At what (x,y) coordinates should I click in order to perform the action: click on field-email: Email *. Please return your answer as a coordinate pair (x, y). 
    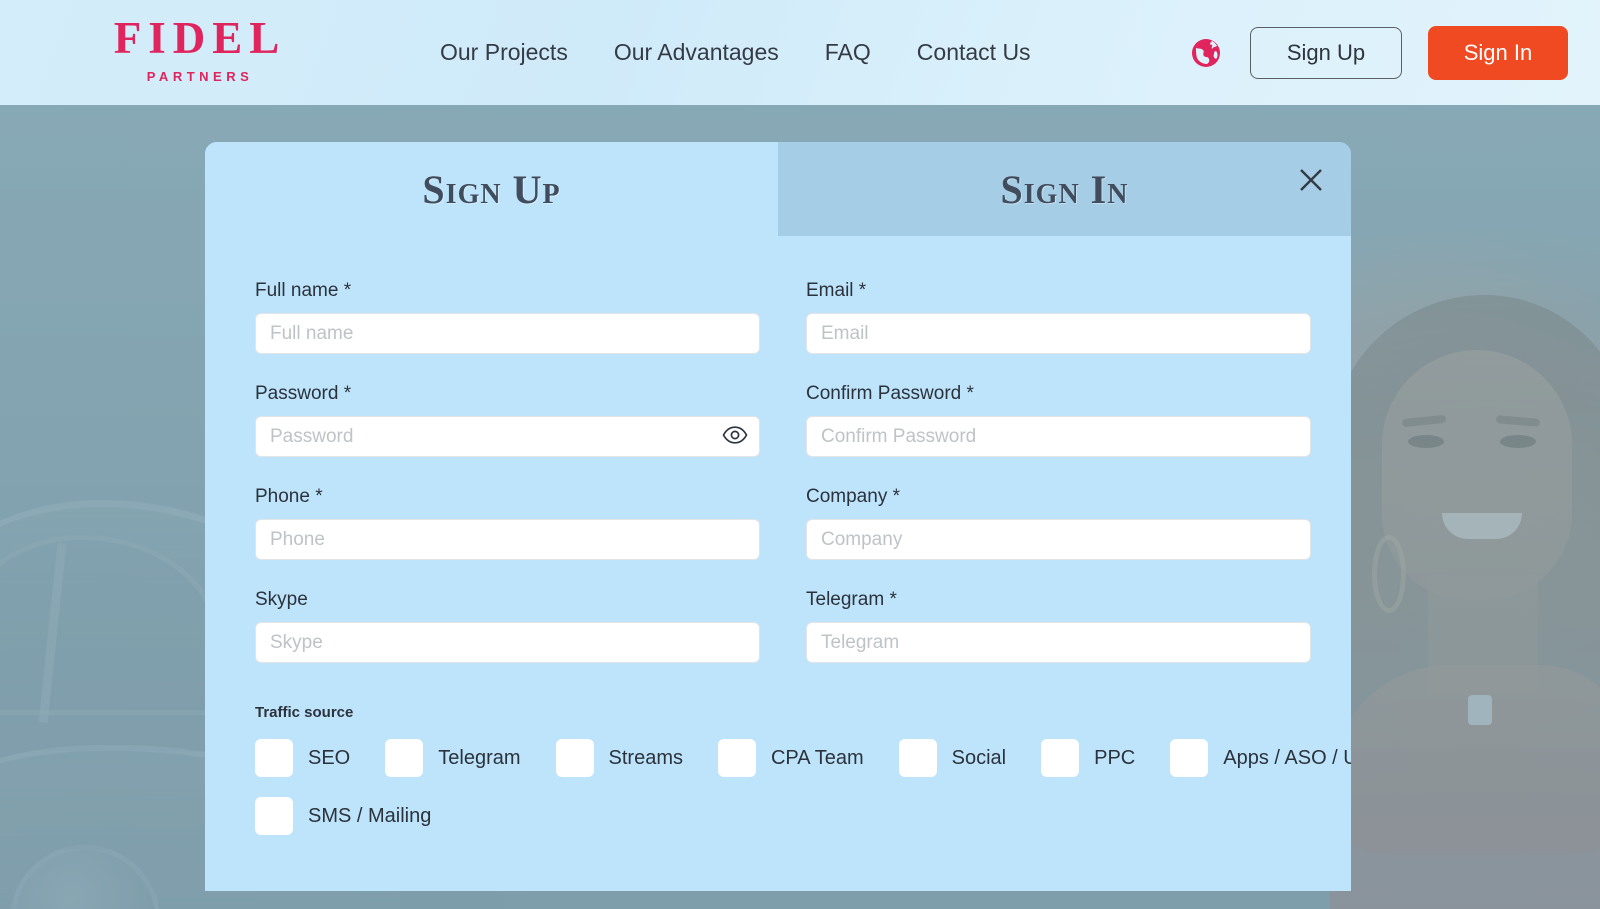
    Looking at the image, I should click on (1058, 317).